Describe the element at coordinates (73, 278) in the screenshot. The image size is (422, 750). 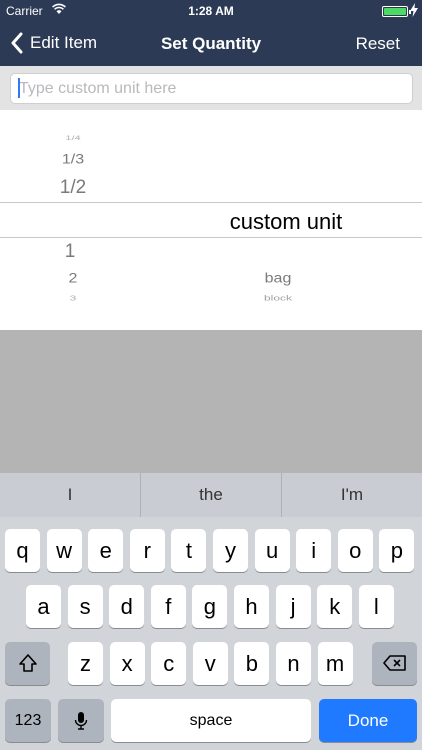
I see `picker-left-item: 2` at that location.